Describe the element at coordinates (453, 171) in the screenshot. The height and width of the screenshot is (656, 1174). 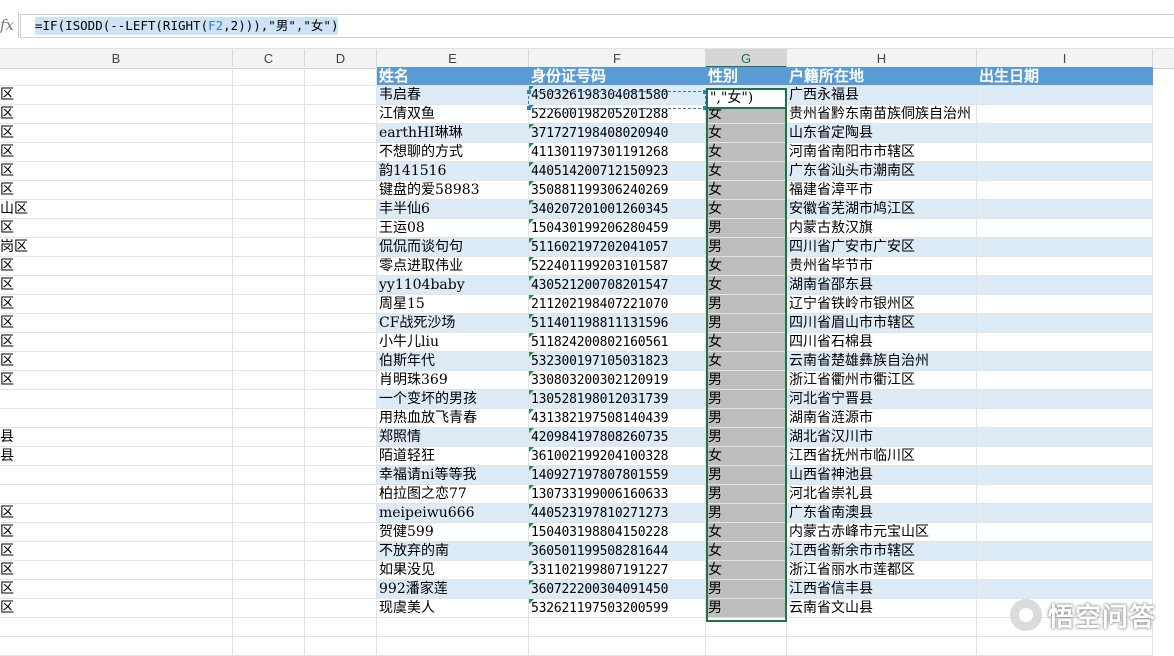
I see `cell-name: 韵141516` at that location.